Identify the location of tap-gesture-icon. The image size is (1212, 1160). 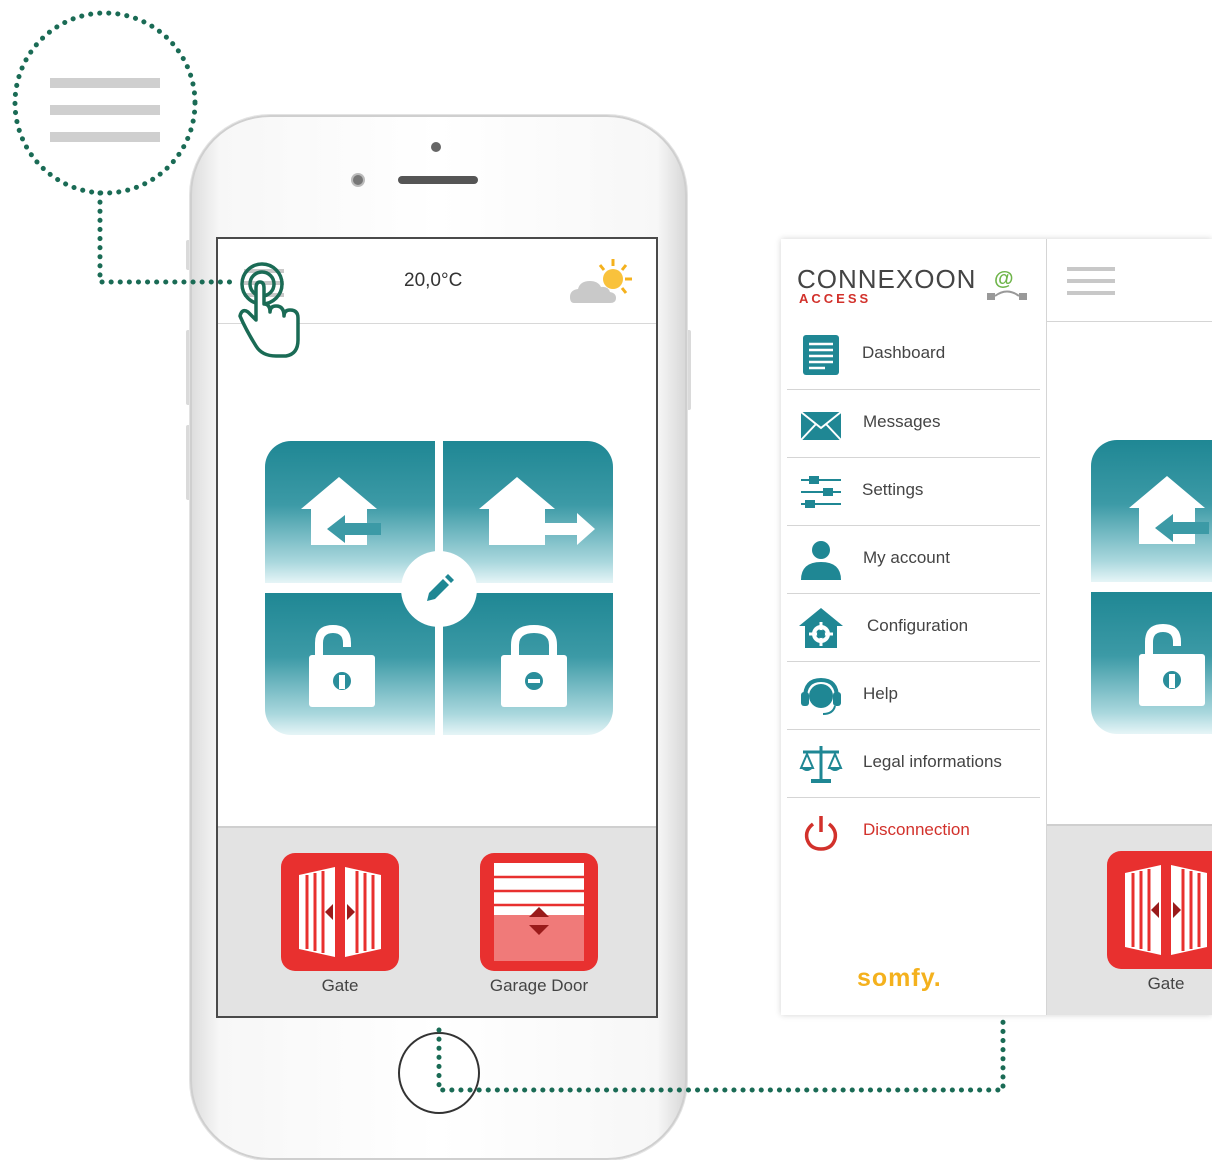
(269, 310).